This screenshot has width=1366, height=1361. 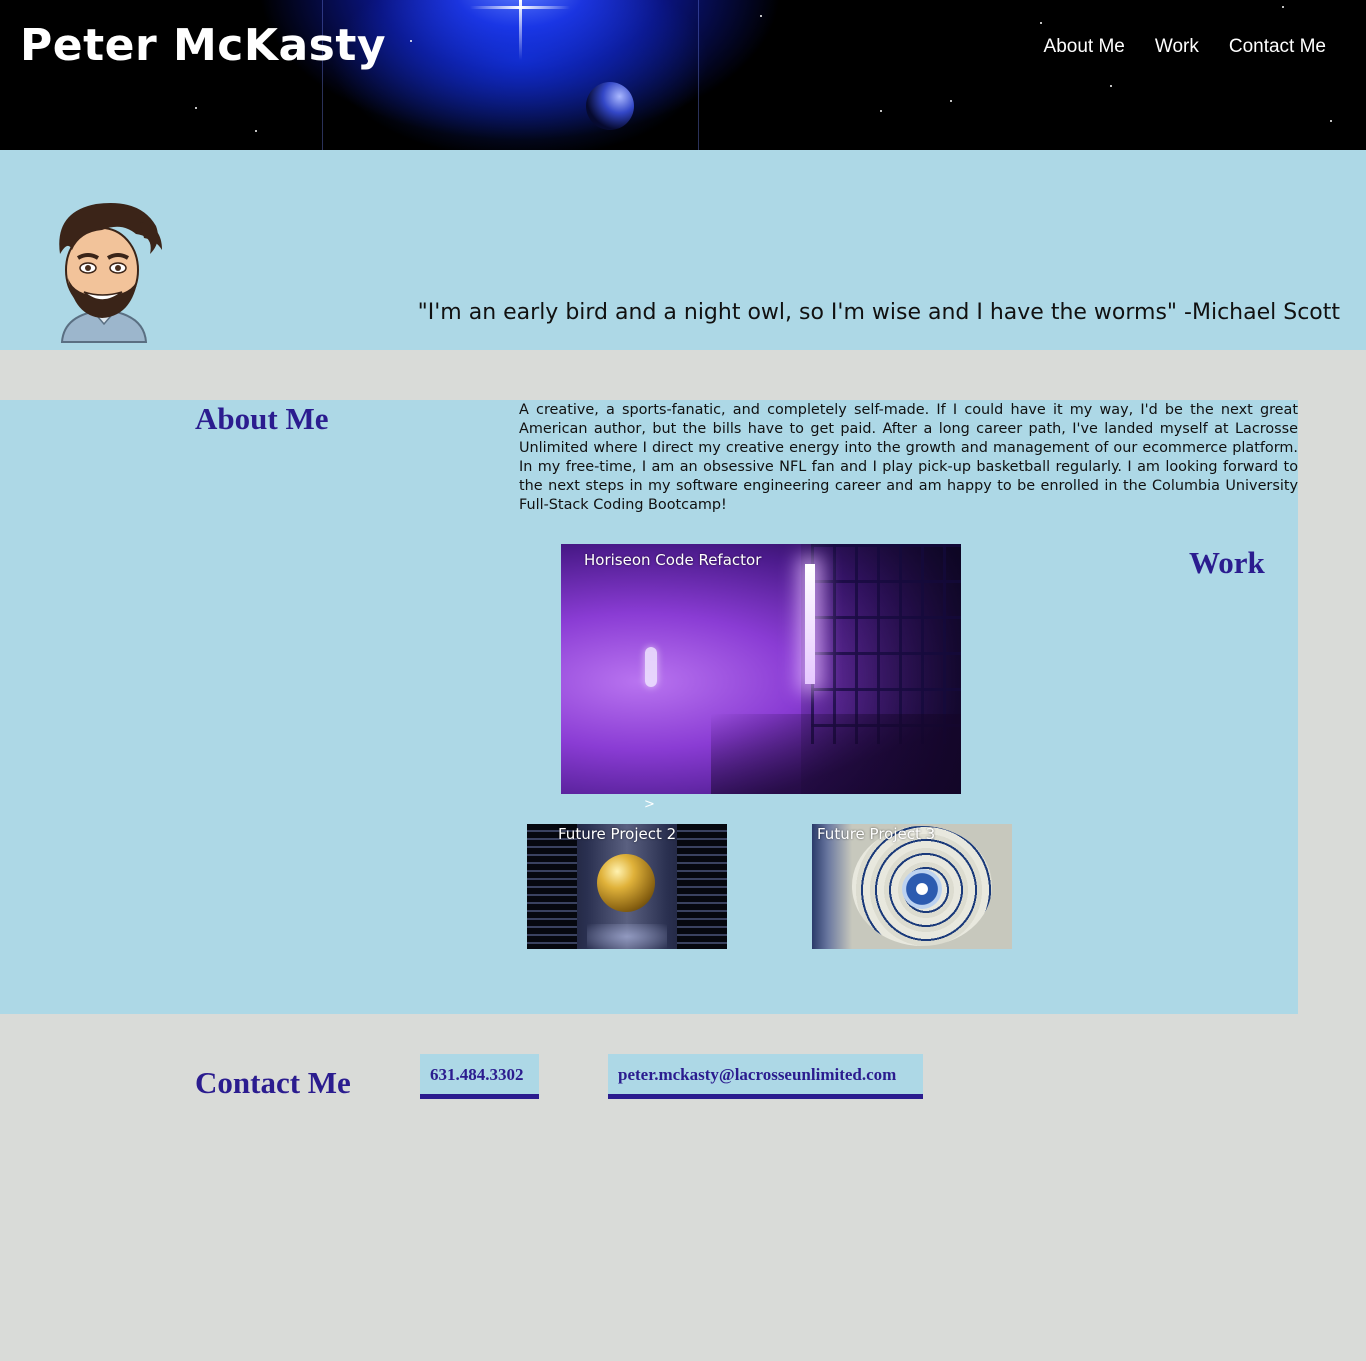 I want to click on arrow-icon: >, so click(x=649, y=804).